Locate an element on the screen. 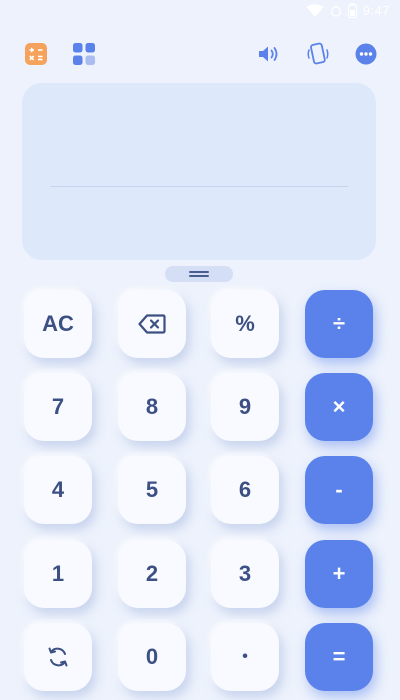 The image size is (400, 700). apps-grid-icon is located at coordinates (84, 54).